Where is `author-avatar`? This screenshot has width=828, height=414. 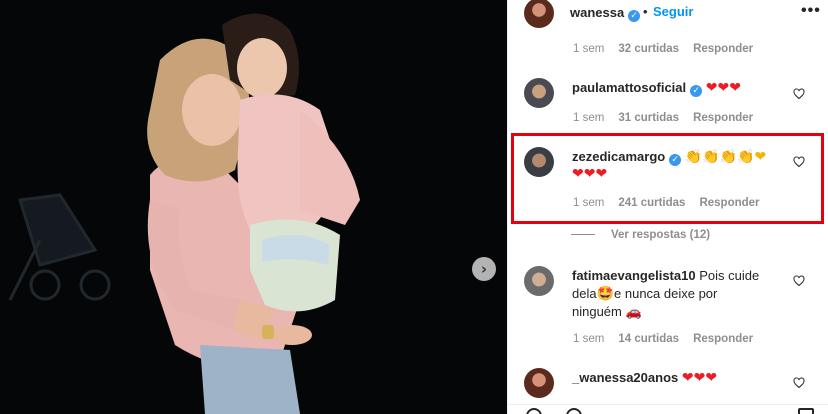 author-avatar is located at coordinates (539, 14).